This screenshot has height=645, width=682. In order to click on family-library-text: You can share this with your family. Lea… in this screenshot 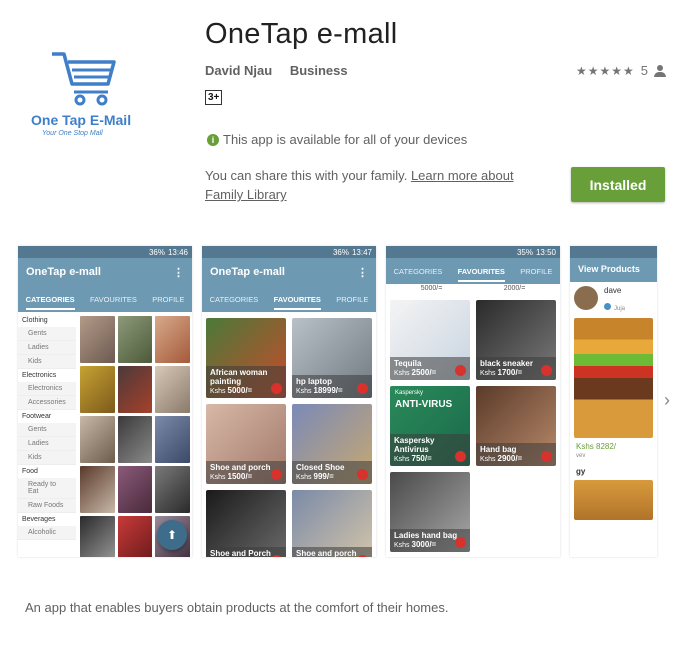, I will do `click(370, 185)`.